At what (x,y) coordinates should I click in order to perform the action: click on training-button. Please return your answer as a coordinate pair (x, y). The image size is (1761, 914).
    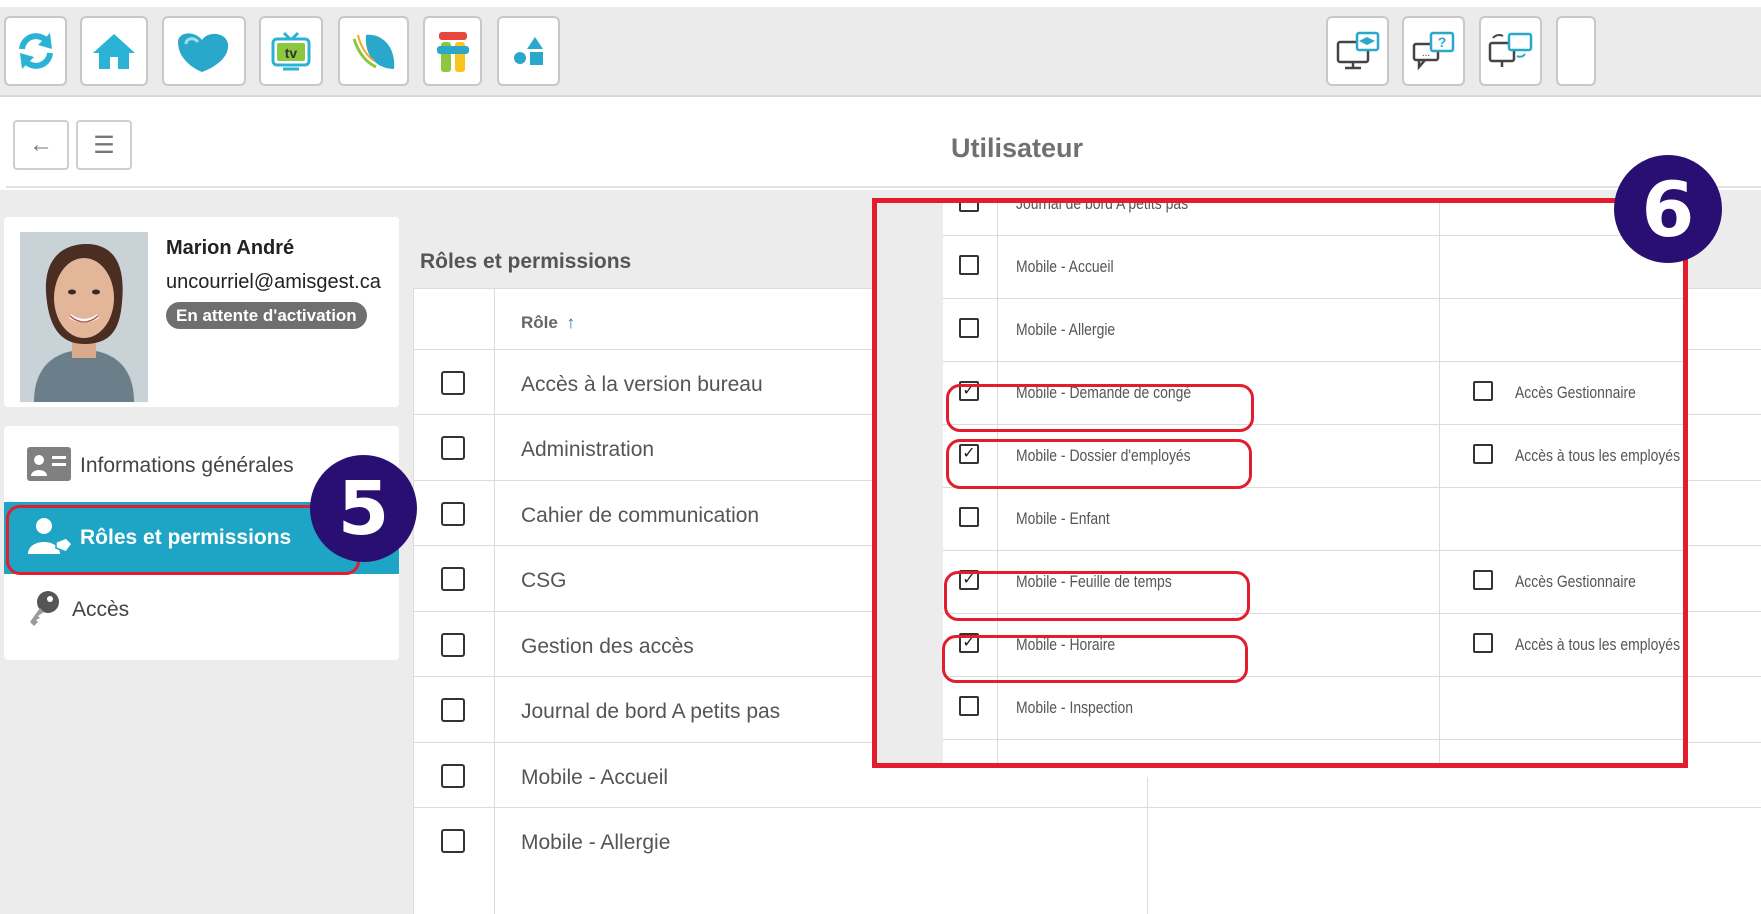
    Looking at the image, I should click on (1357, 51).